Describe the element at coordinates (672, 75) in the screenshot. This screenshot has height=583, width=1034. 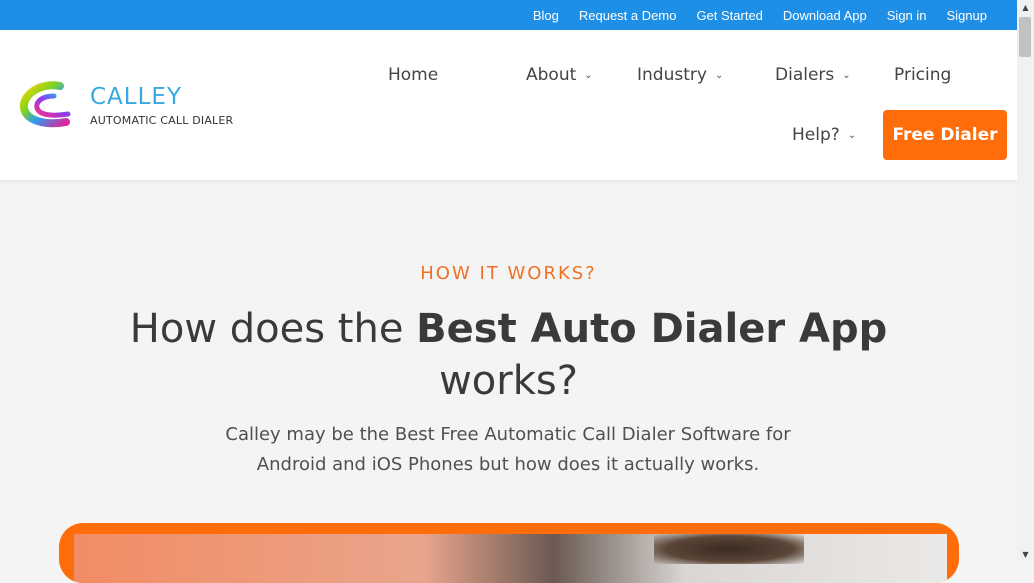
I see `nav-industry-label: Industry` at that location.